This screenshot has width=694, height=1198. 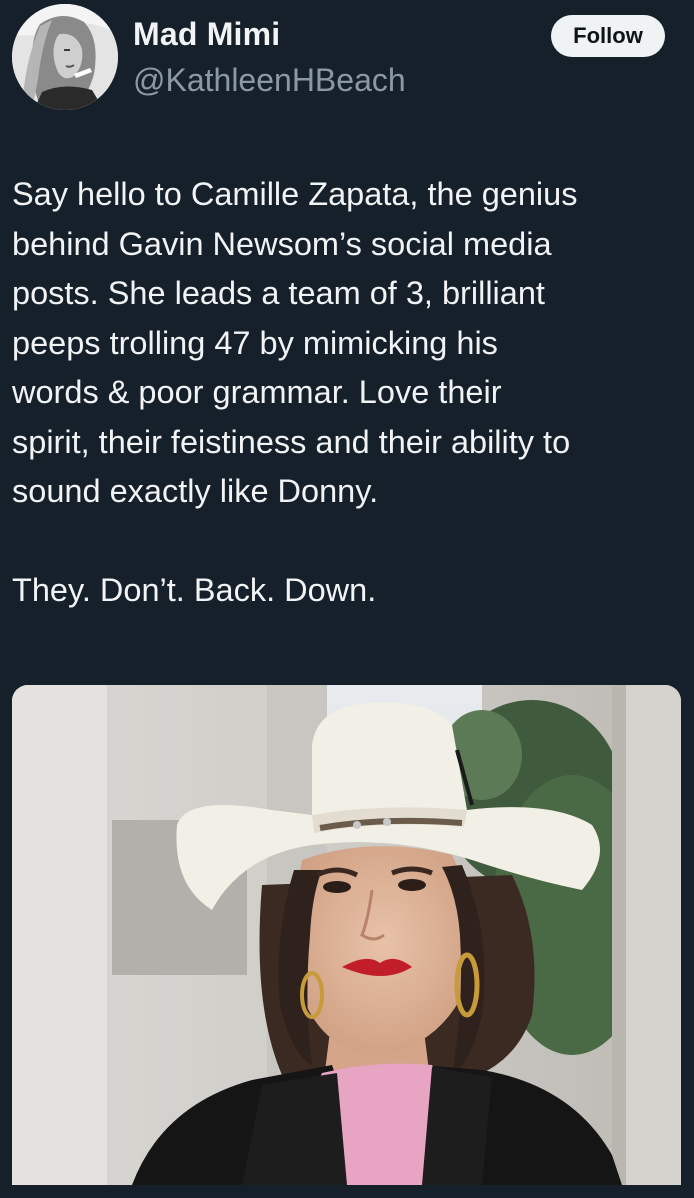 What do you see at coordinates (206, 34) in the screenshot?
I see `author-display-name: Mad Mimi` at bounding box center [206, 34].